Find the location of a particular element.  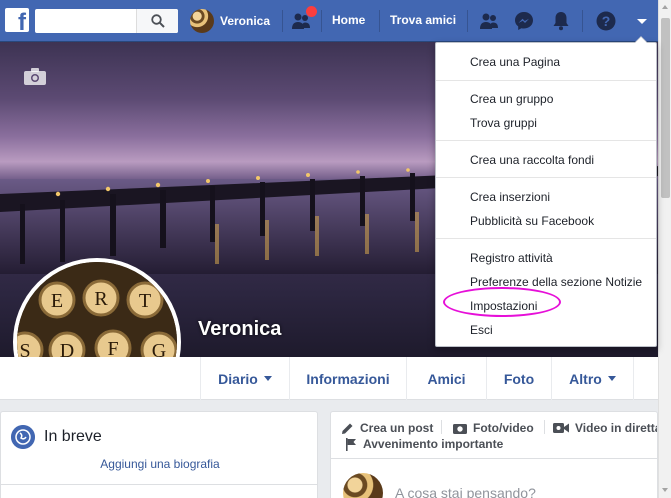

live-video-label: Video in diretta is located at coordinates (616, 428).